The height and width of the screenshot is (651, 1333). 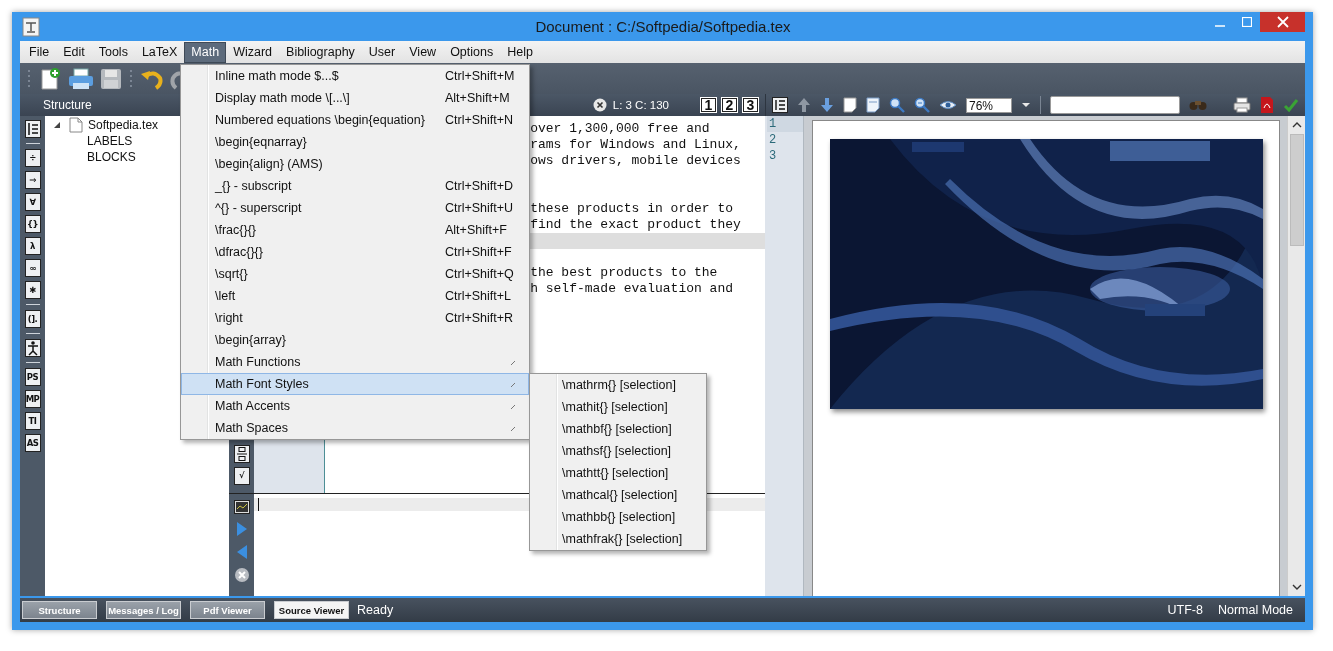 I want to click on symbol-button: ∞, so click(x=32, y=268).